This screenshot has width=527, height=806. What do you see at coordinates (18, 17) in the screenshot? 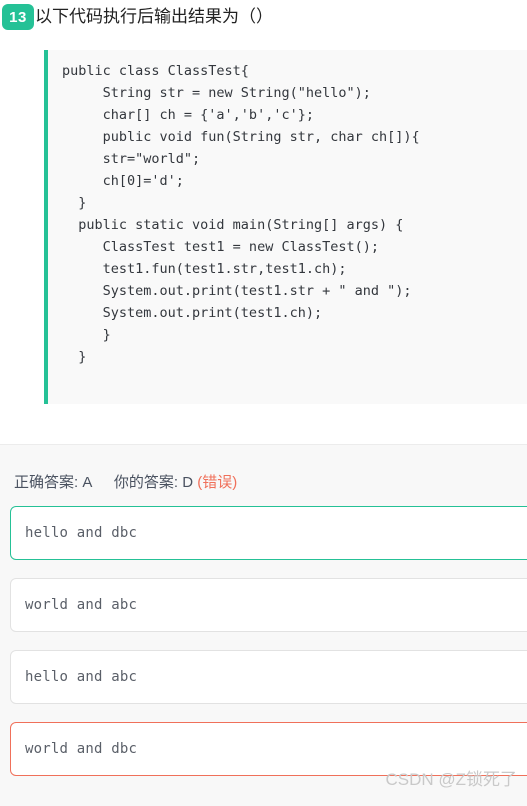
I see `question-number-badge: 13` at bounding box center [18, 17].